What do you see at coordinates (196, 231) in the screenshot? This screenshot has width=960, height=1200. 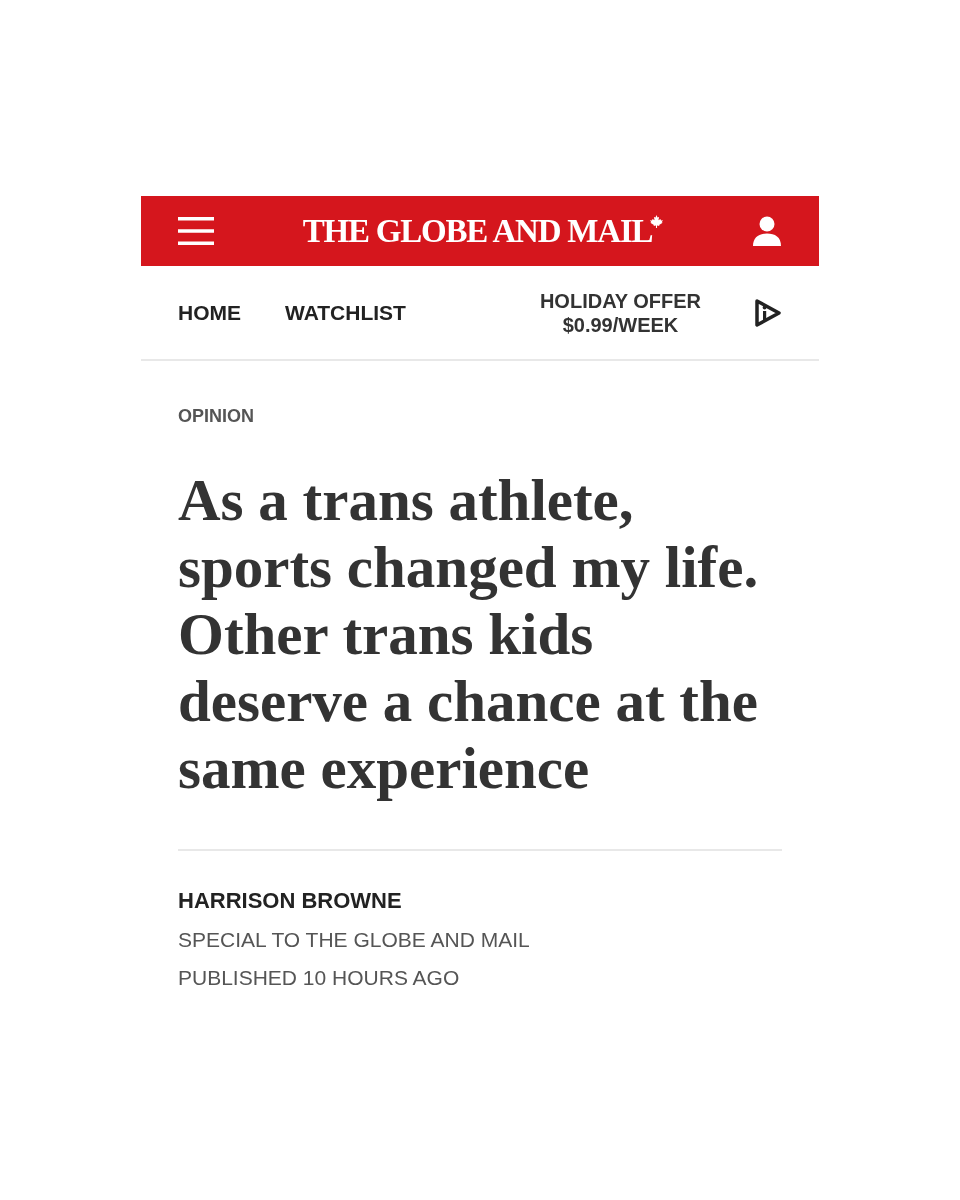 I see `menu-icon` at bounding box center [196, 231].